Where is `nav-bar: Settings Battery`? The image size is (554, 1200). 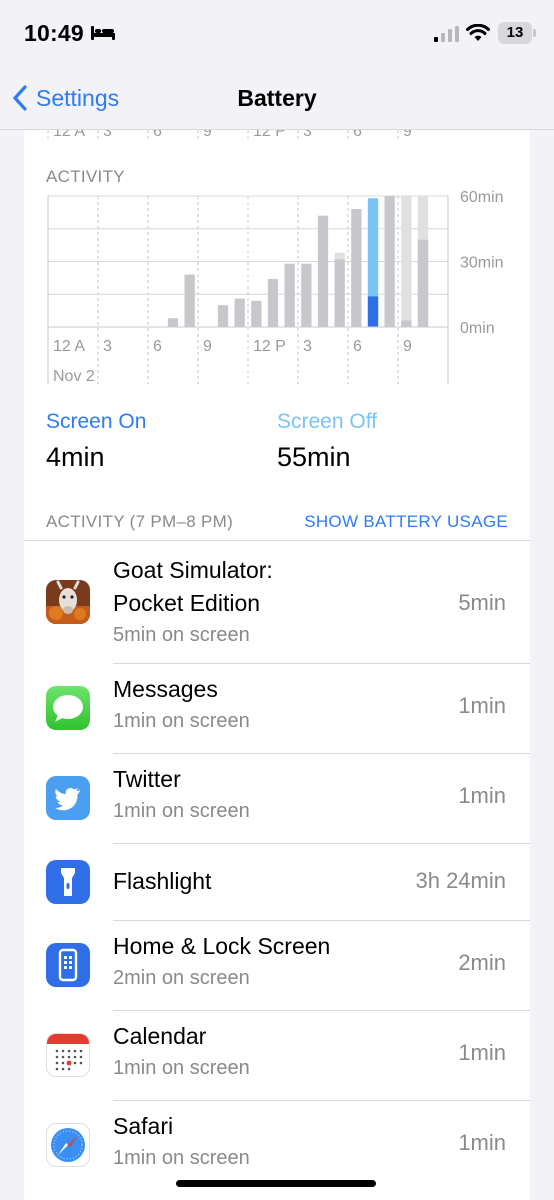
nav-bar: Settings Battery is located at coordinates (277, 97).